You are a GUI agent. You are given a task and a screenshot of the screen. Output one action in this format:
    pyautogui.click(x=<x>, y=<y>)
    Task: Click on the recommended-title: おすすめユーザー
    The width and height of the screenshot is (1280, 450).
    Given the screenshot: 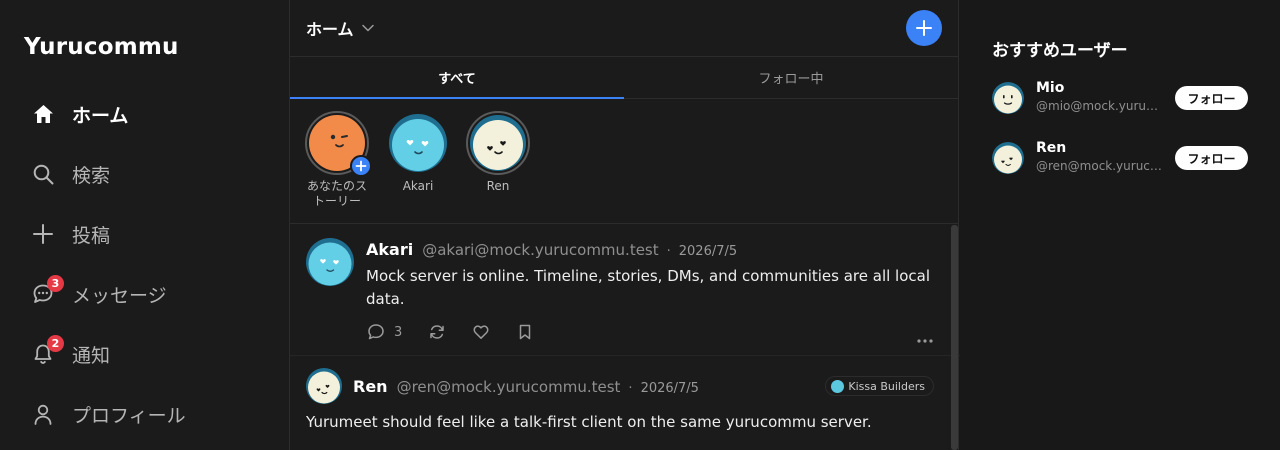 What is the action you would take?
    pyautogui.click(x=1060, y=51)
    